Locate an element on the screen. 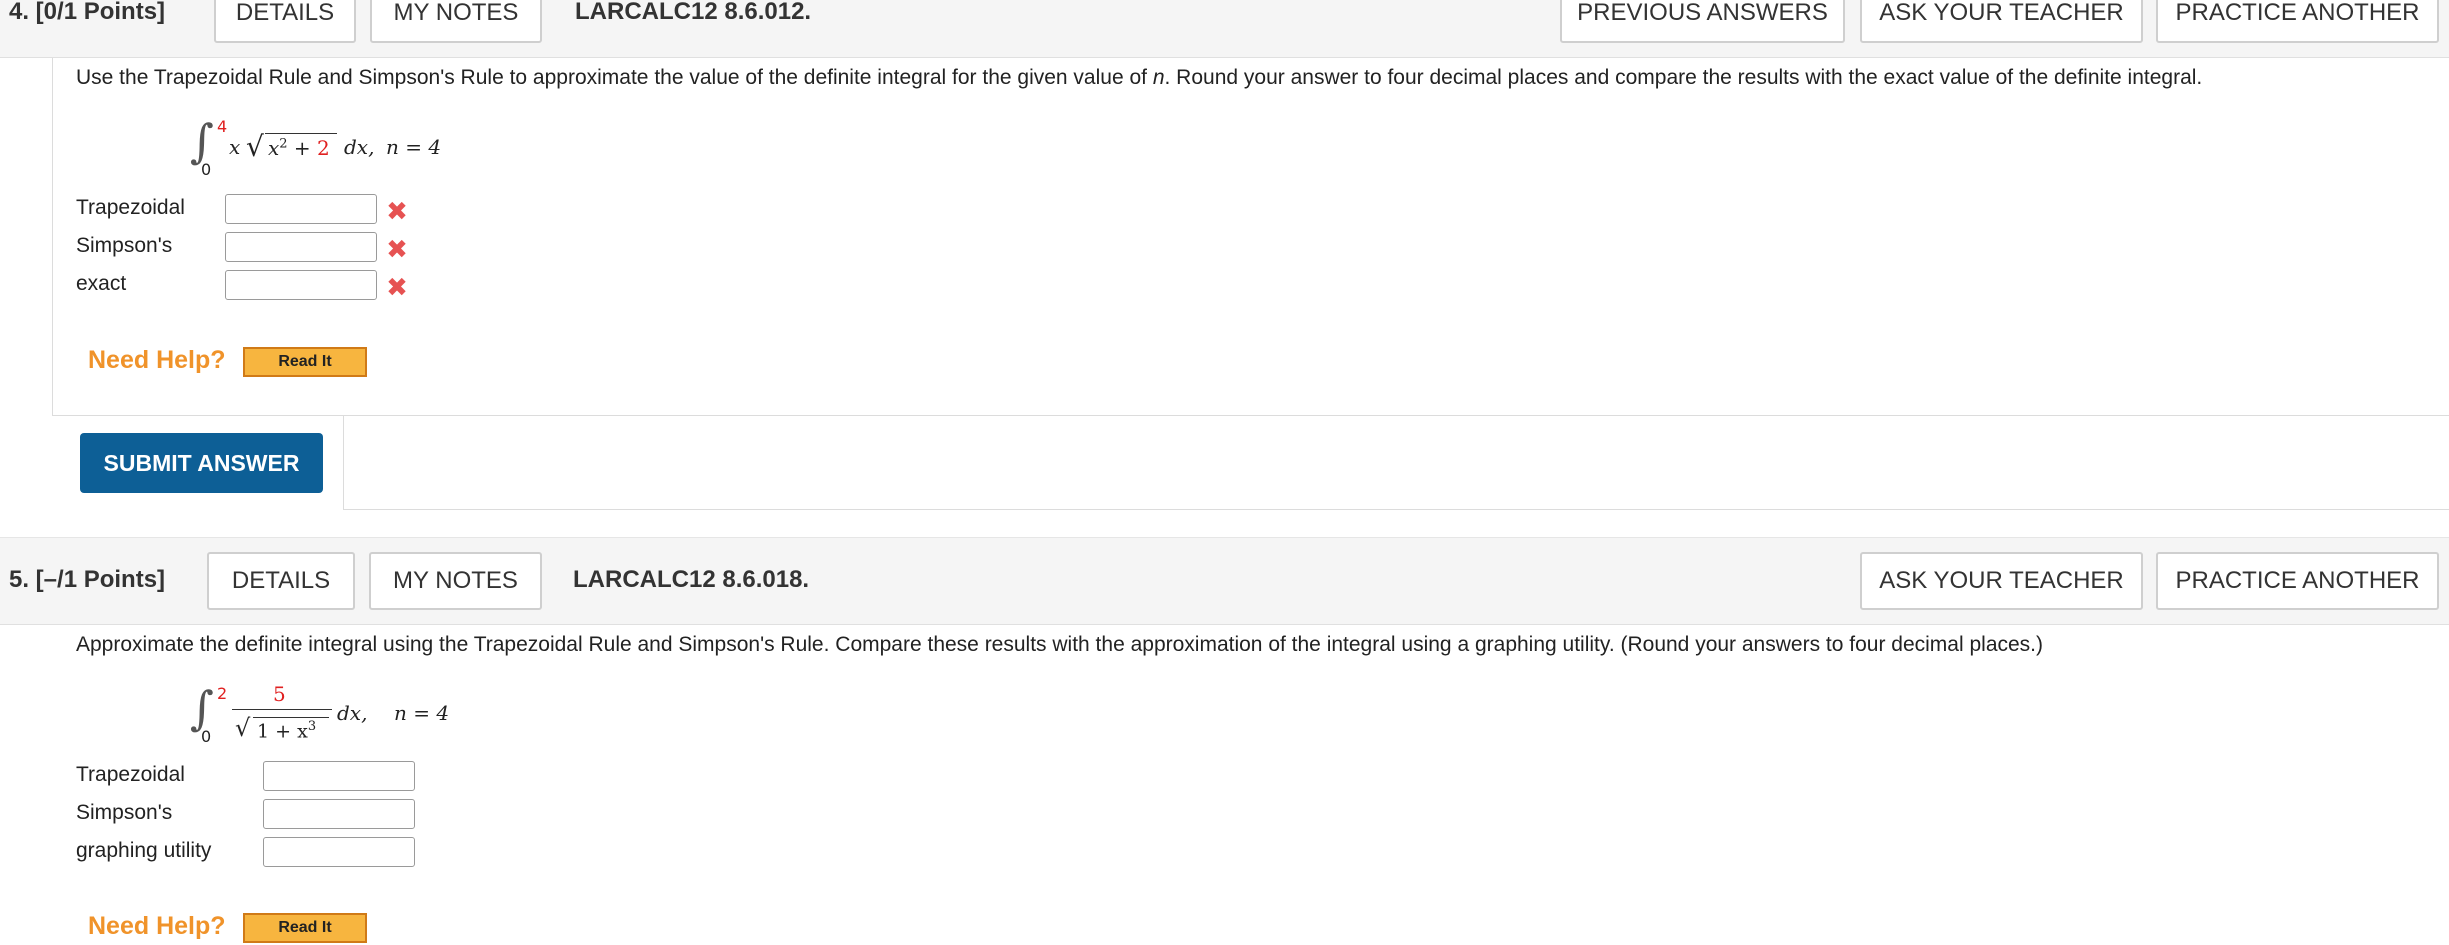  q4-sqrt-icon: √ is located at coordinates (255, 146).